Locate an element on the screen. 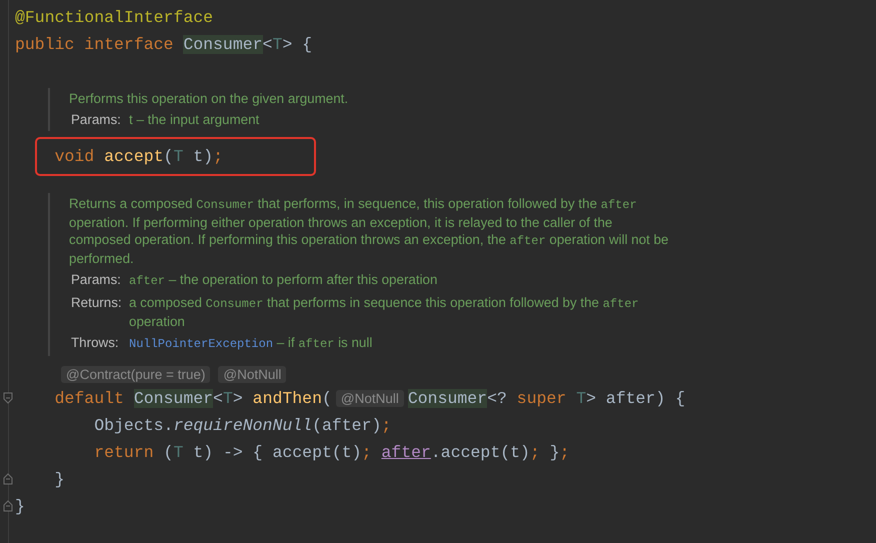  code-text: default Consumer<T> andThen( is located at coordinates (193, 398).